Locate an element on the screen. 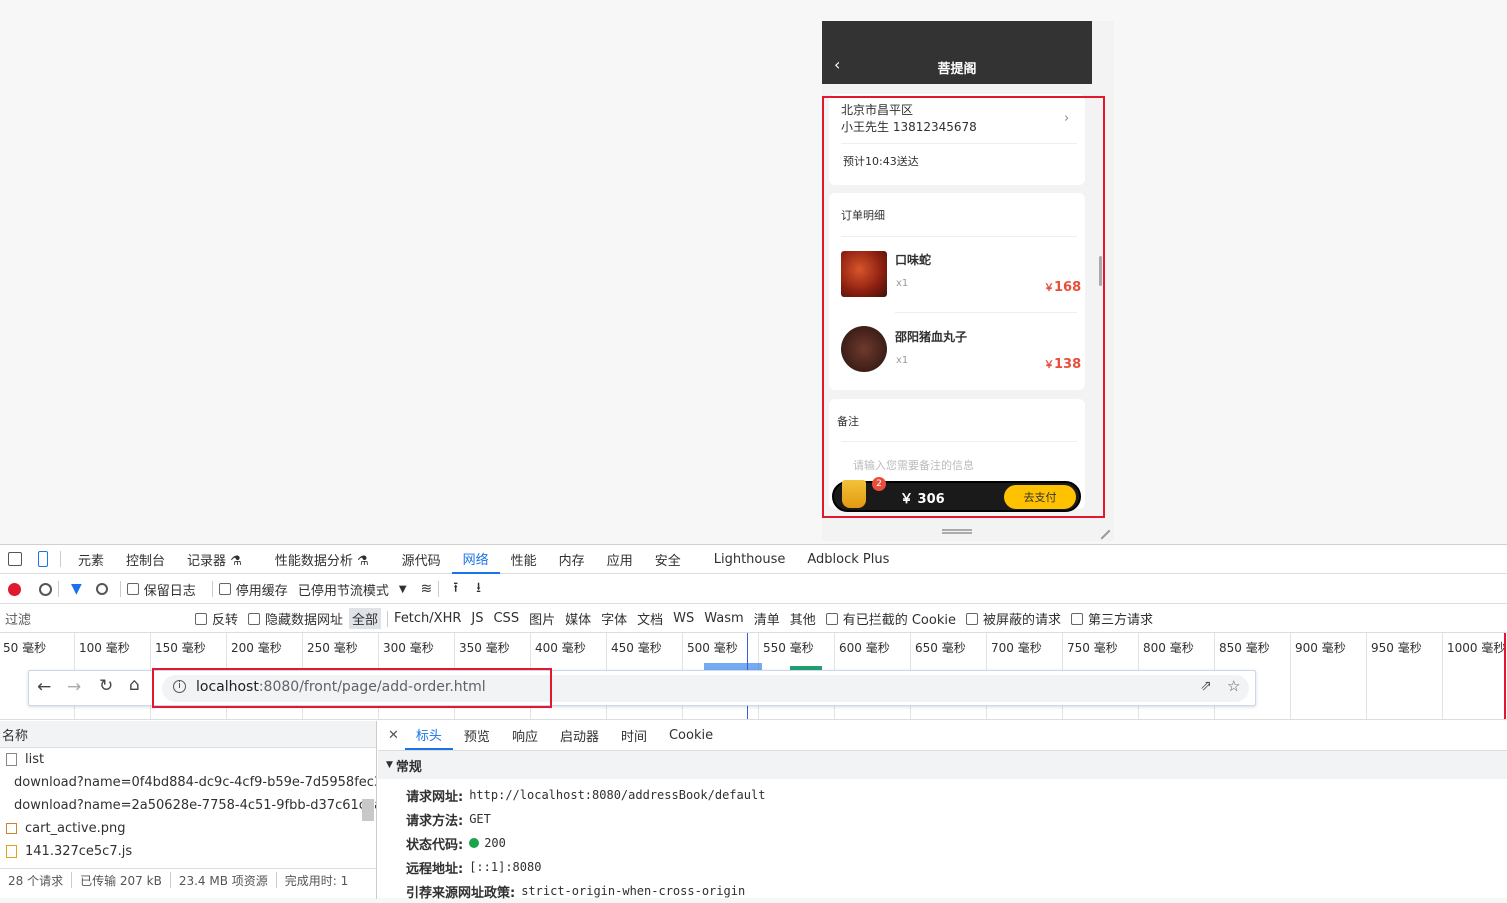 This screenshot has height=903, width=1507. filter-type-css: CSS is located at coordinates (506, 618).